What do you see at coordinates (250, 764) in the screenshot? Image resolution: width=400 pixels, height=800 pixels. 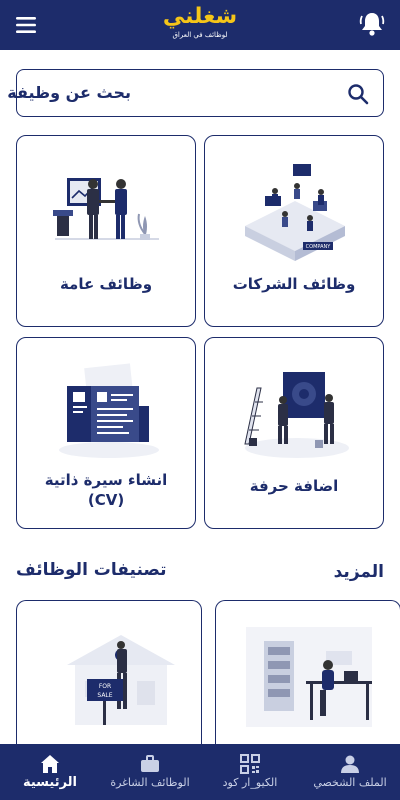 I see `qr-code-icon` at bounding box center [250, 764].